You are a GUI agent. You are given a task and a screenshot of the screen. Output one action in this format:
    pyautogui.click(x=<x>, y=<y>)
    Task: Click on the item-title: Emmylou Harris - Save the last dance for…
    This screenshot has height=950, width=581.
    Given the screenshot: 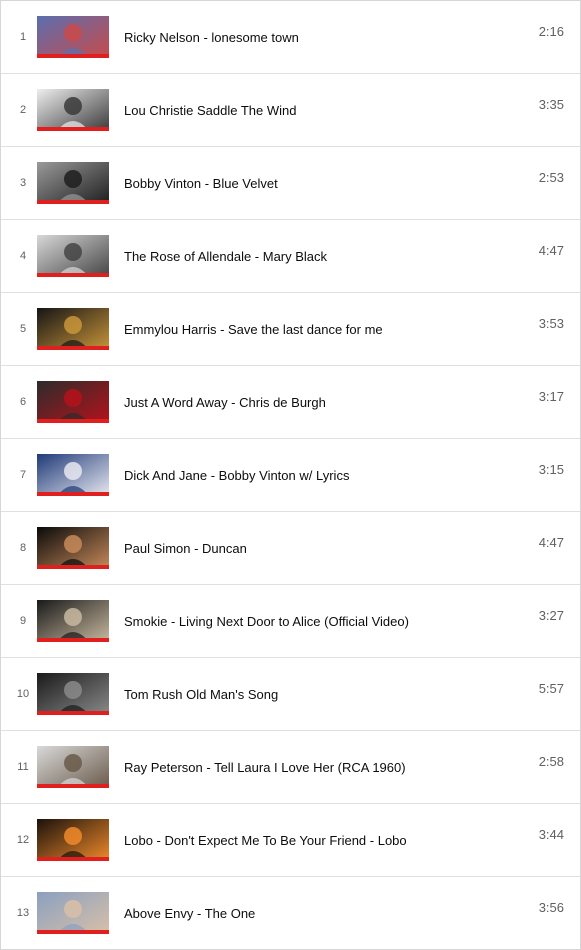 What is the action you would take?
    pyautogui.click(x=307, y=329)
    